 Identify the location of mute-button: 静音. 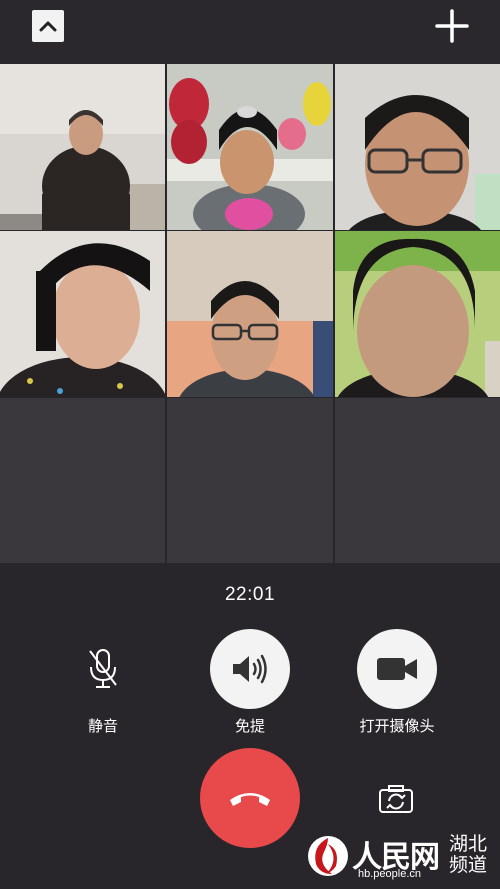
(103, 682).